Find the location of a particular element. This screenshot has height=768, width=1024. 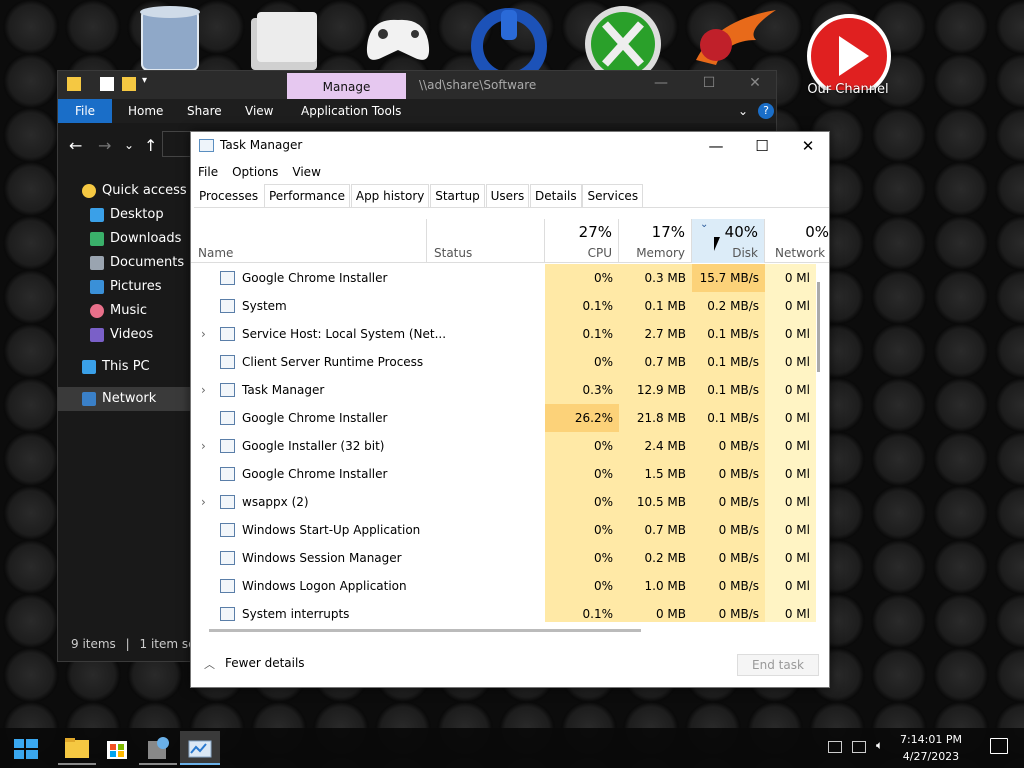

sidebar-item-label: This PC is located at coordinates (126, 366).